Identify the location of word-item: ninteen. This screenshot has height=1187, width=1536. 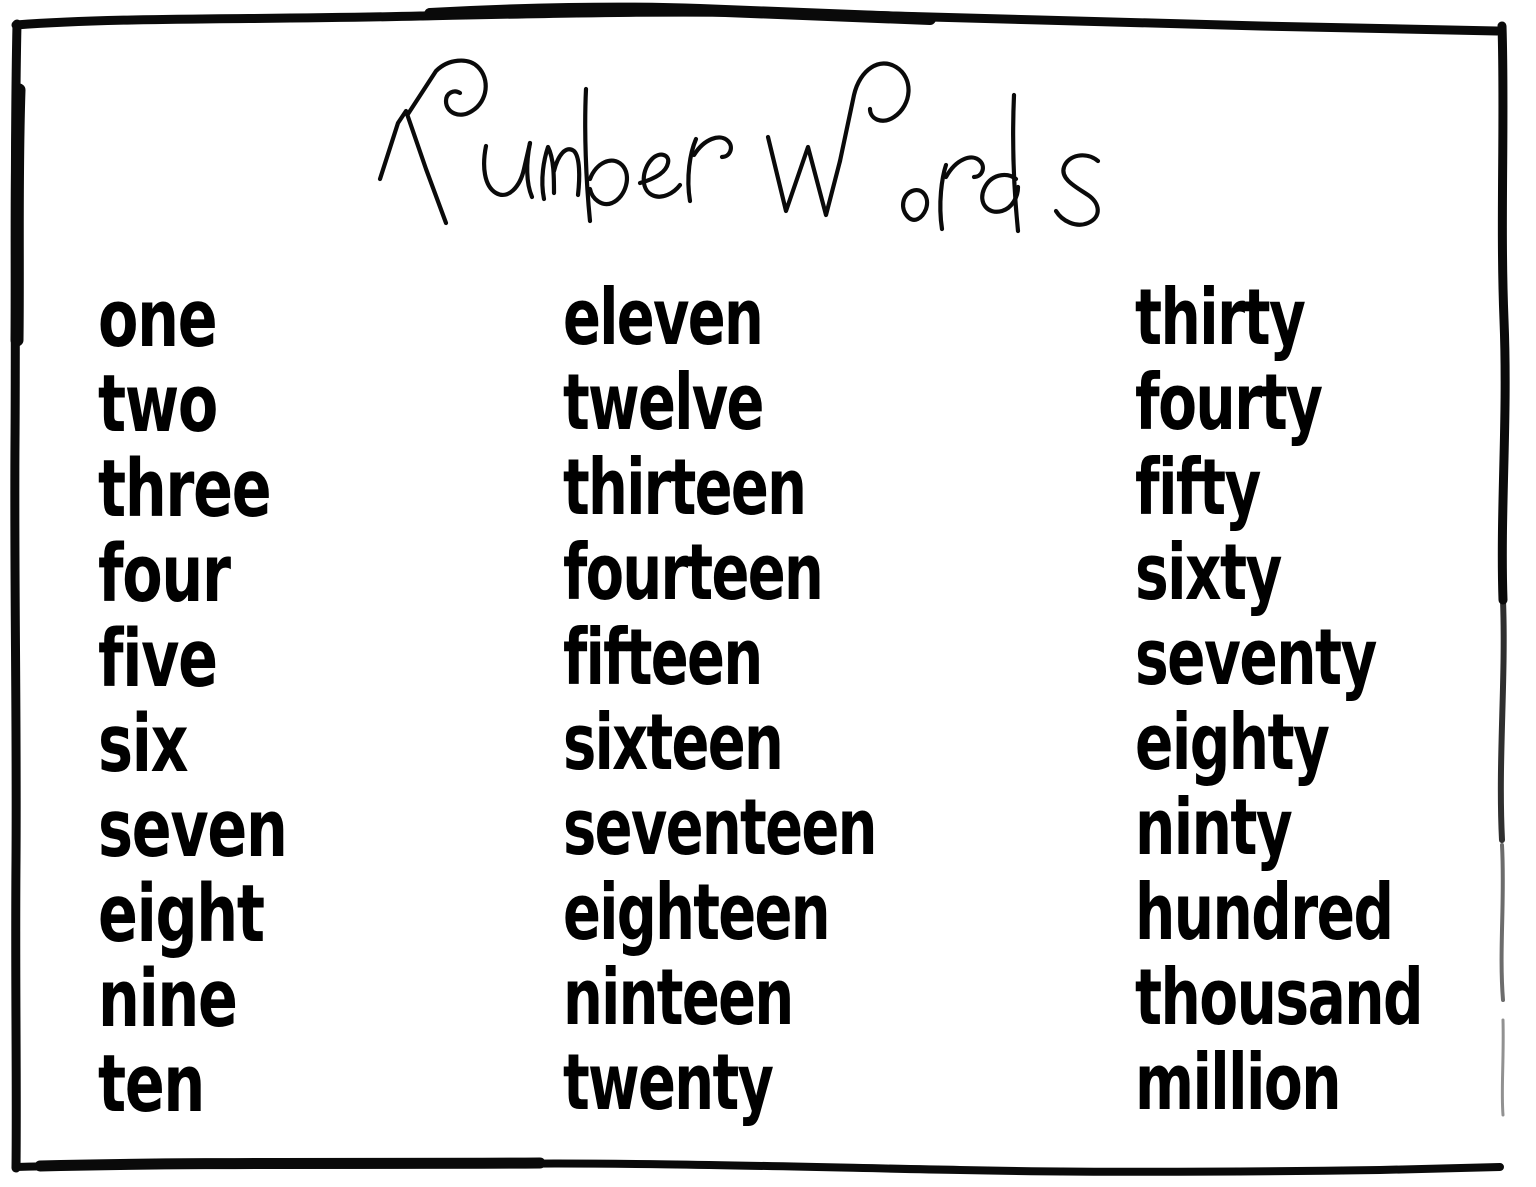
(678, 998).